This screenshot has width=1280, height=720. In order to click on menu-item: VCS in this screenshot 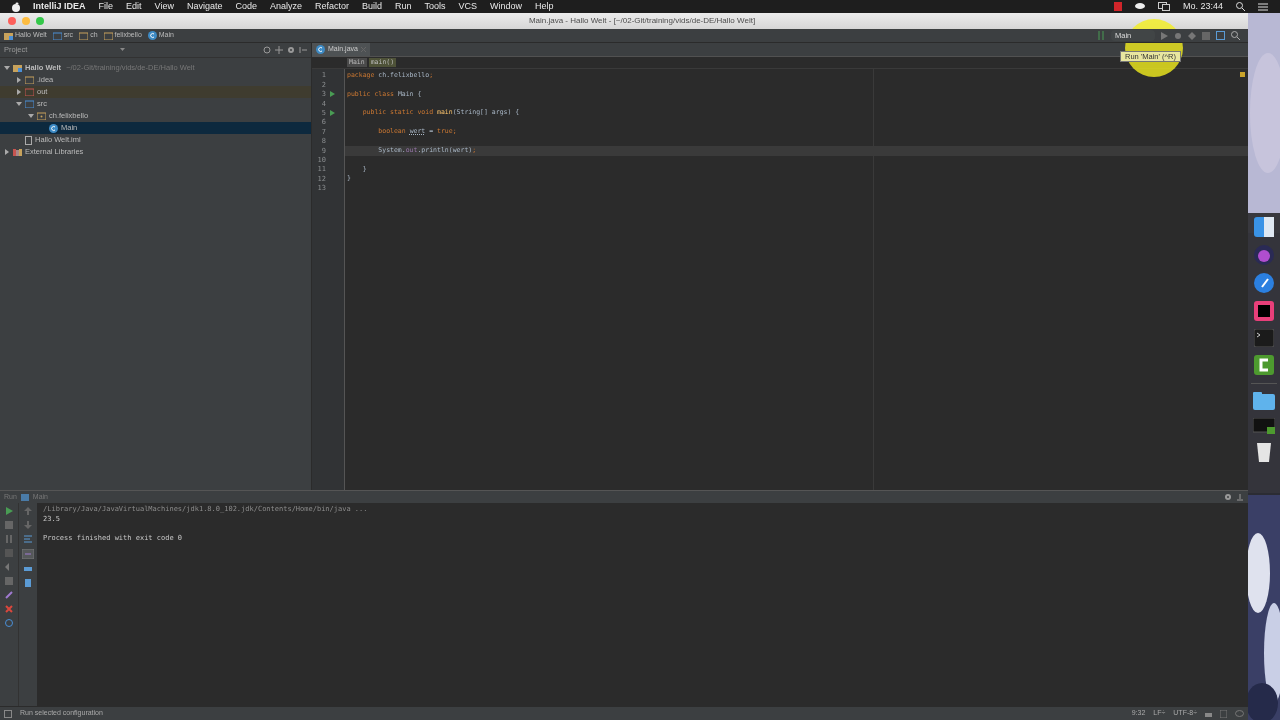, I will do `click(468, 7)`.